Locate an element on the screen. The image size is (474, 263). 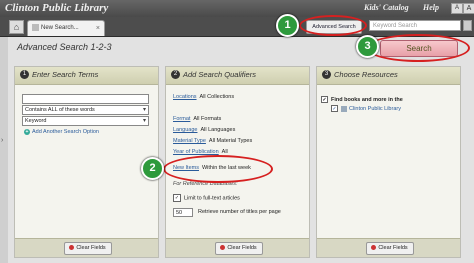
full-text-label: Limit to full-text articles is located at coordinates (212, 198).